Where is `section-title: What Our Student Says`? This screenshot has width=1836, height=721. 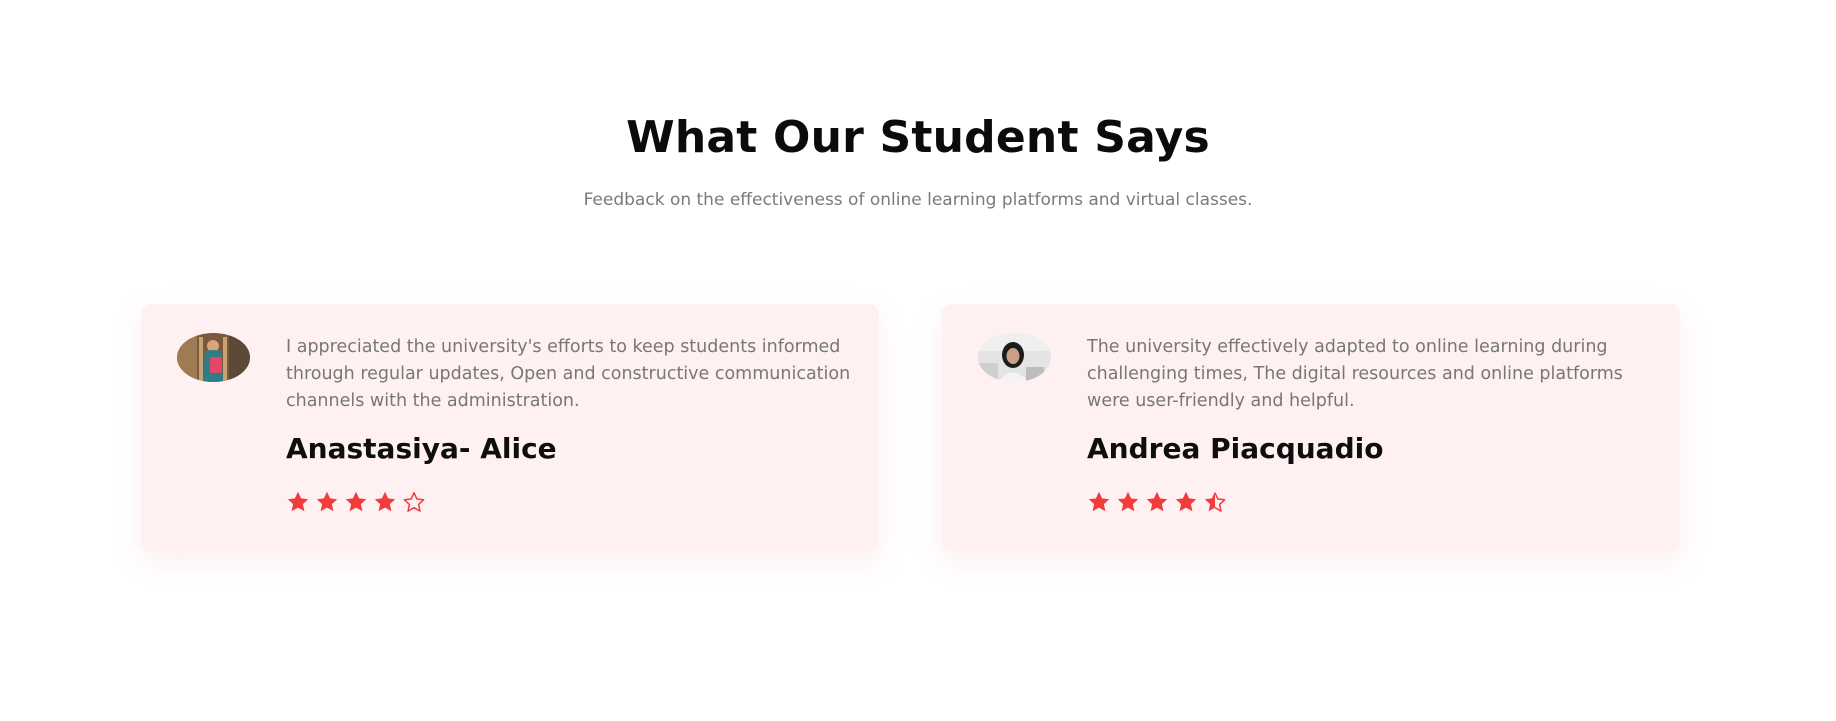
section-title: What Our Student Says is located at coordinates (918, 137).